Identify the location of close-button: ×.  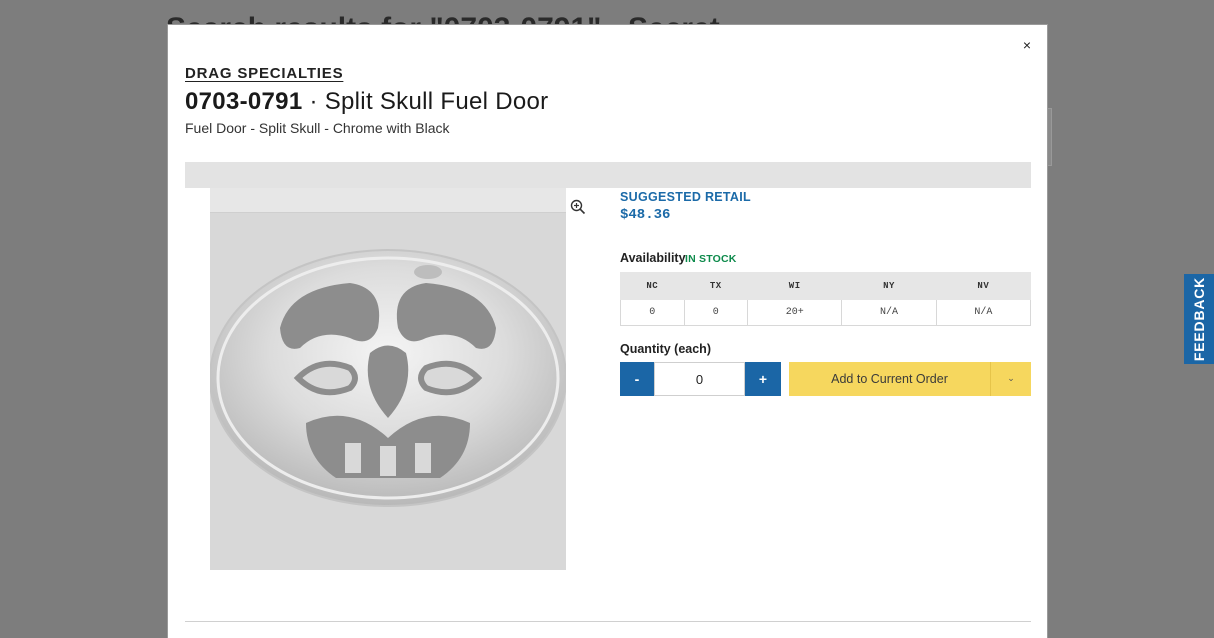
(1027, 45).